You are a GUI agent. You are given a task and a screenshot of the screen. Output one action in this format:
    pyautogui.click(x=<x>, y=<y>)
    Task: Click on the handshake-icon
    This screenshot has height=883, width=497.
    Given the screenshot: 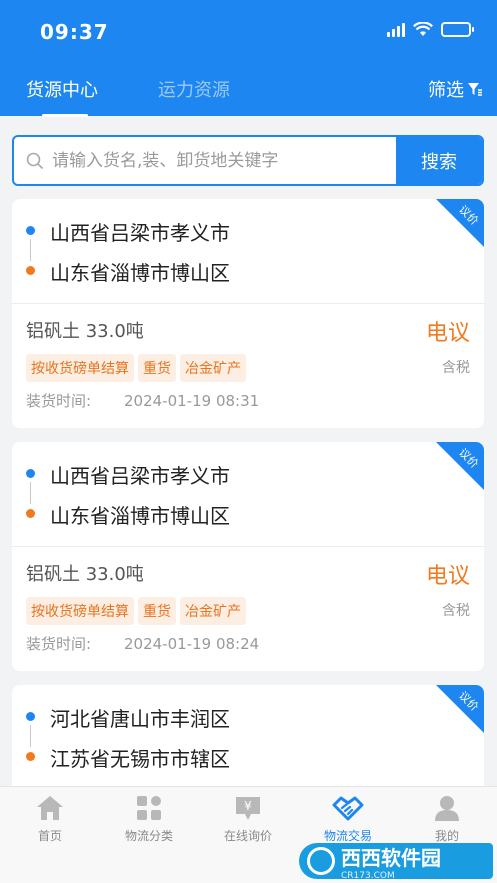 What is the action you would take?
    pyautogui.click(x=348, y=808)
    